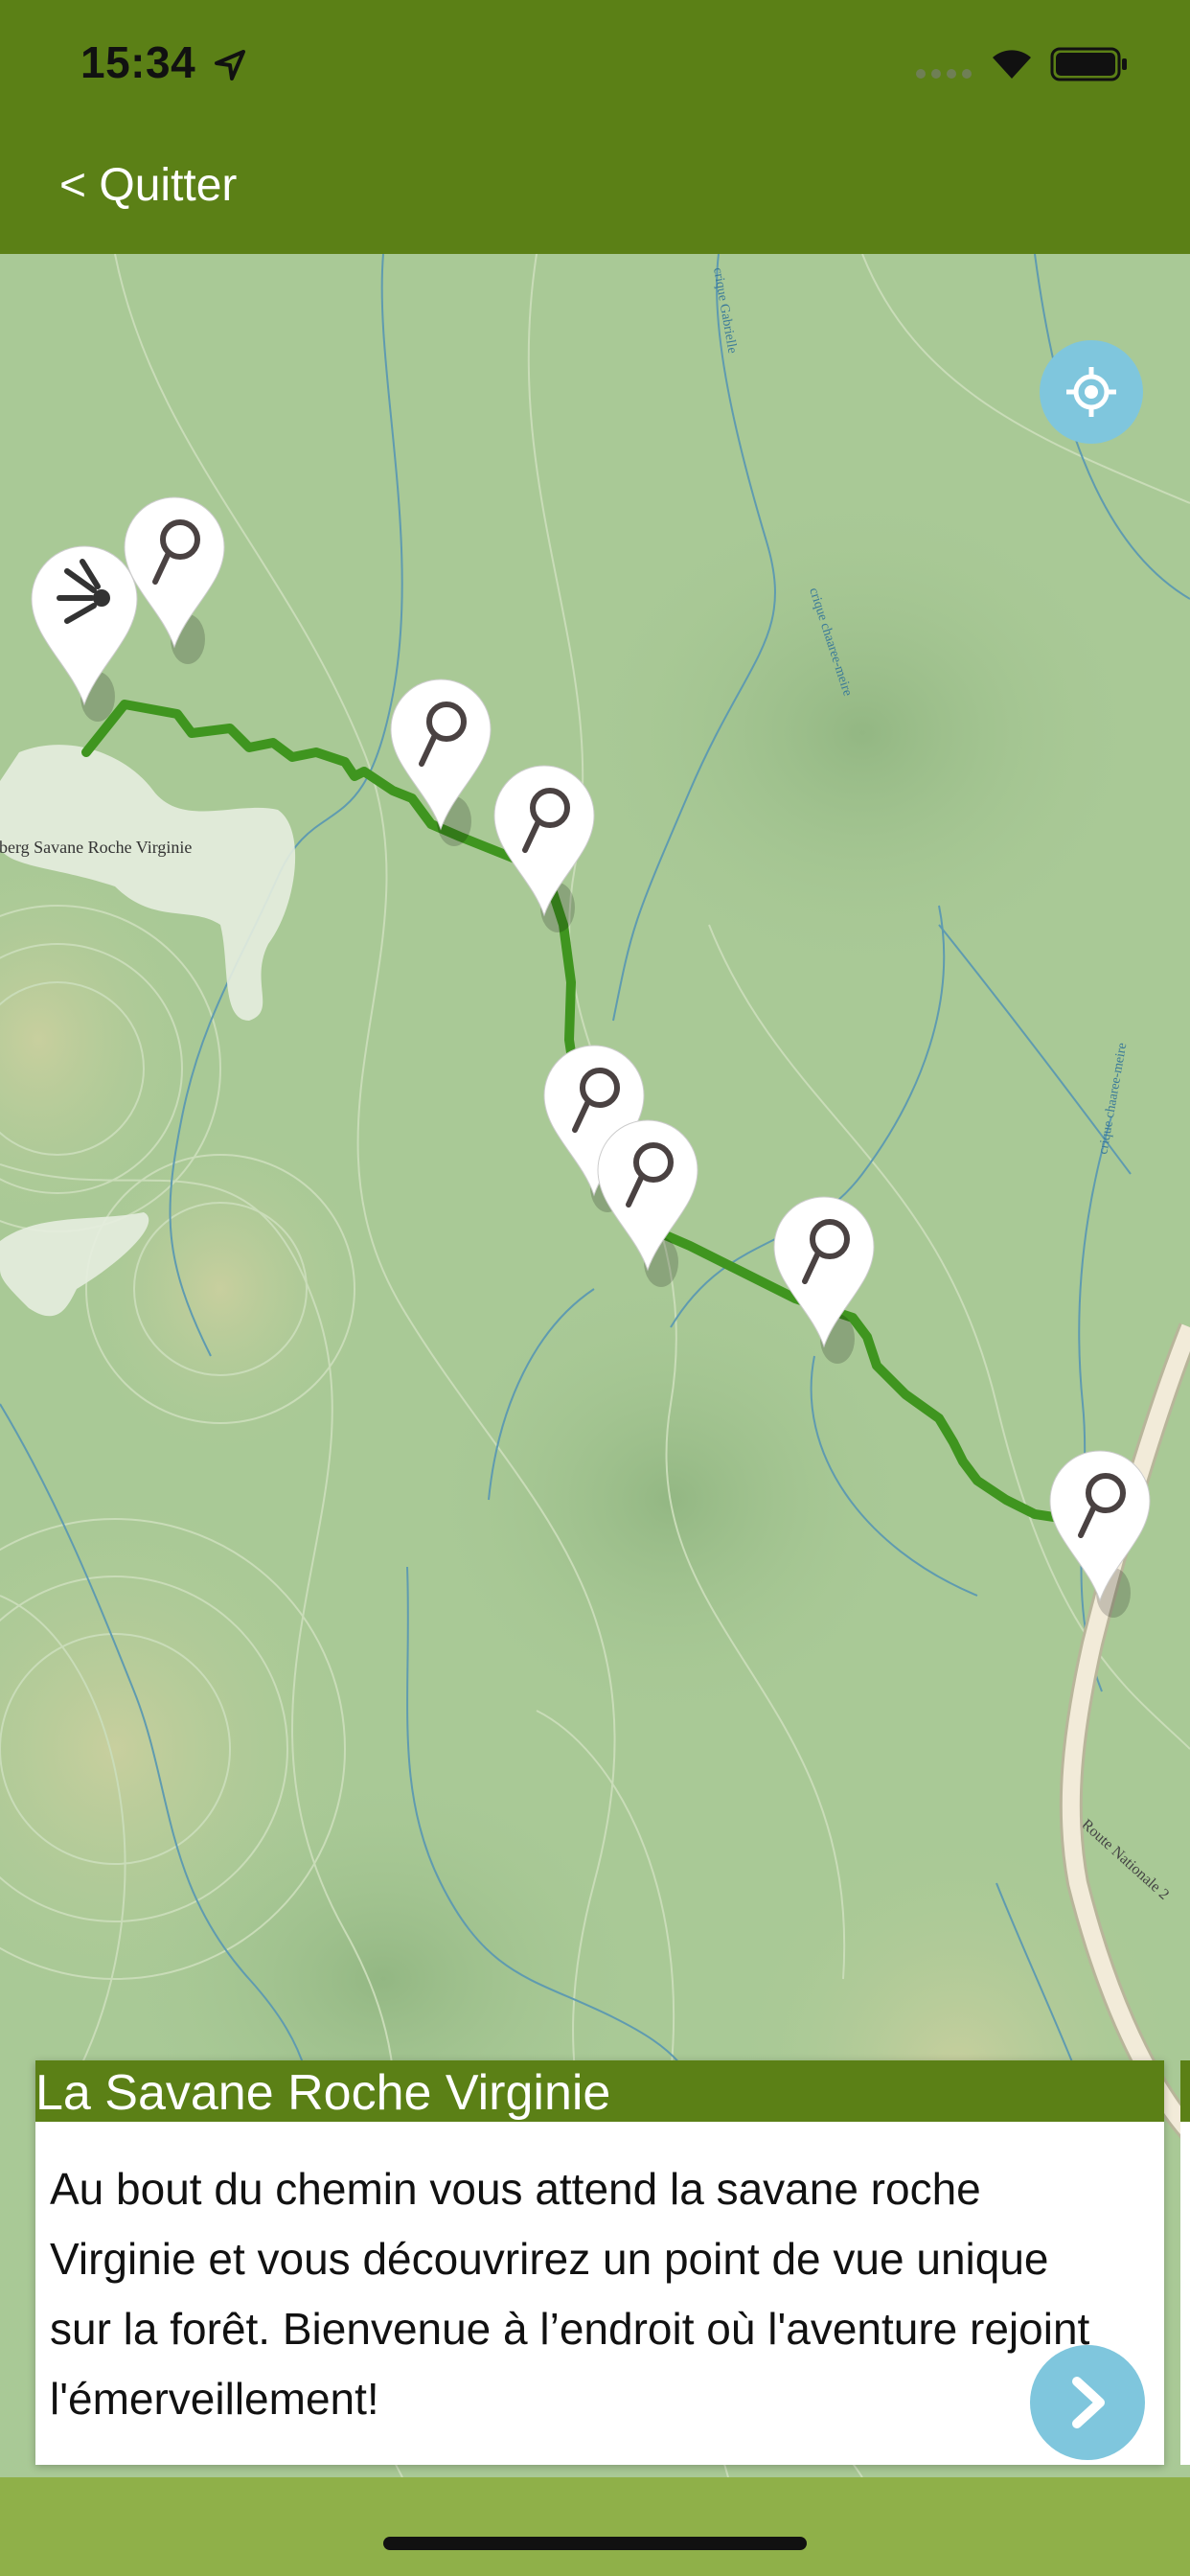  Describe the element at coordinates (323, 2093) in the screenshot. I see `poi-card-title: La Savane Roche Virginie` at that location.